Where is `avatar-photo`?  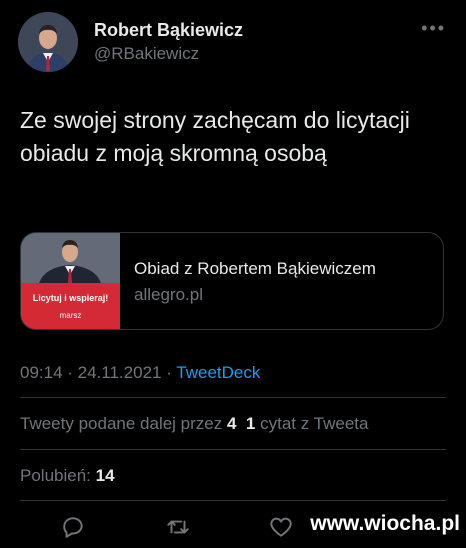 avatar-photo is located at coordinates (48, 42).